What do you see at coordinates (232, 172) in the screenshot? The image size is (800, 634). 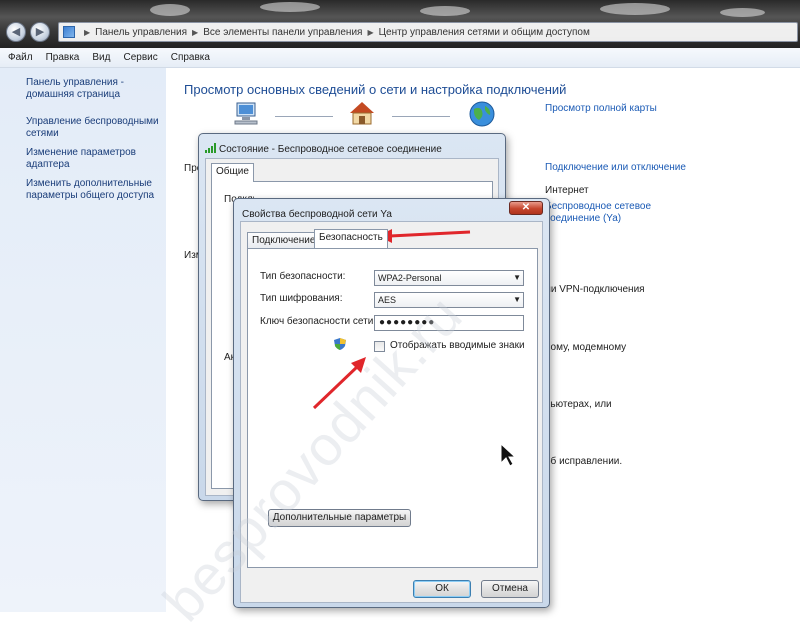 I see `tab-general: Общие` at bounding box center [232, 172].